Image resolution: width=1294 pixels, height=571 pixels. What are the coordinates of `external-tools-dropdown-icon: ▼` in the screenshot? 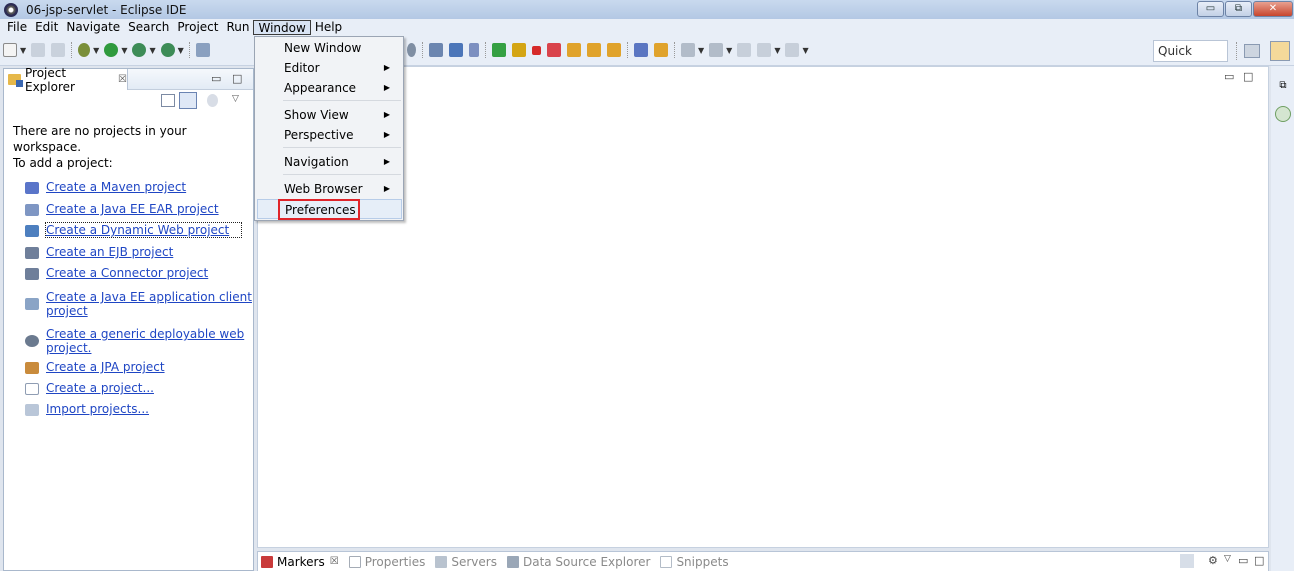 It's located at (181, 50).